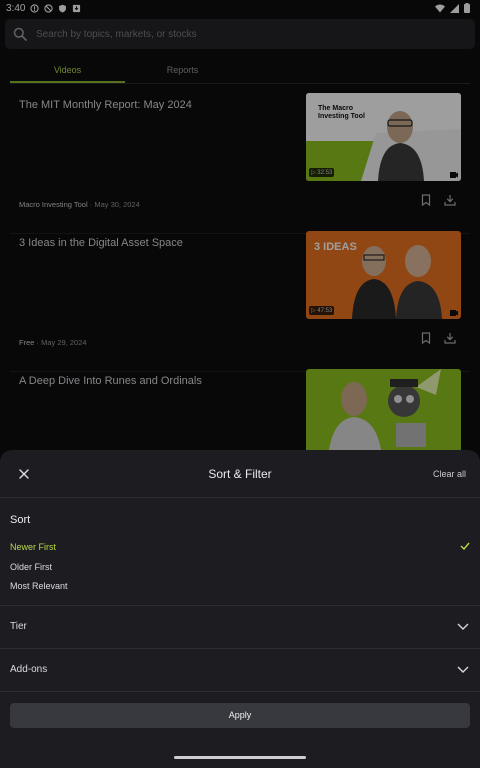 The width and height of the screenshot is (480, 768). Describe the element at coordinates (105, 105) in the screenshot. I see `video-title: The MIT Monthly Report: May 2024` at that location.